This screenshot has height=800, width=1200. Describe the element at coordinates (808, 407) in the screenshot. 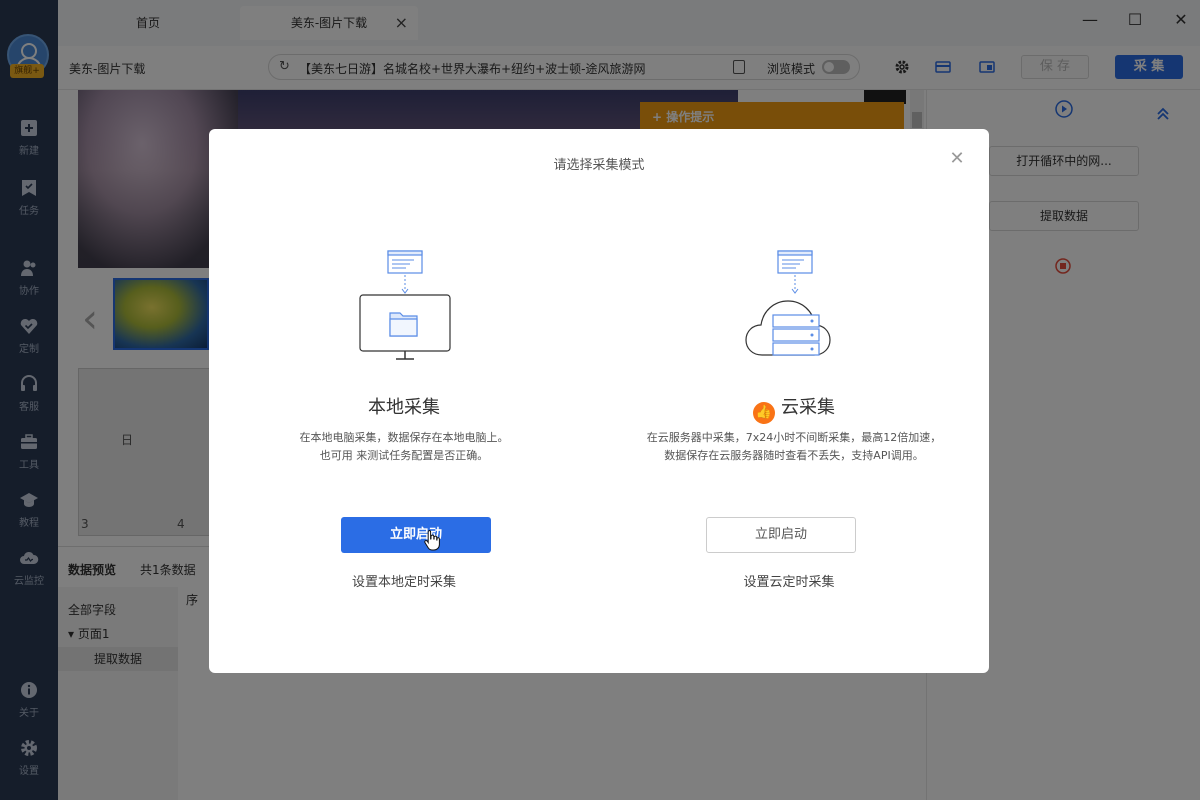

I see `cloud-collect-title-text: 云采集` at that location.